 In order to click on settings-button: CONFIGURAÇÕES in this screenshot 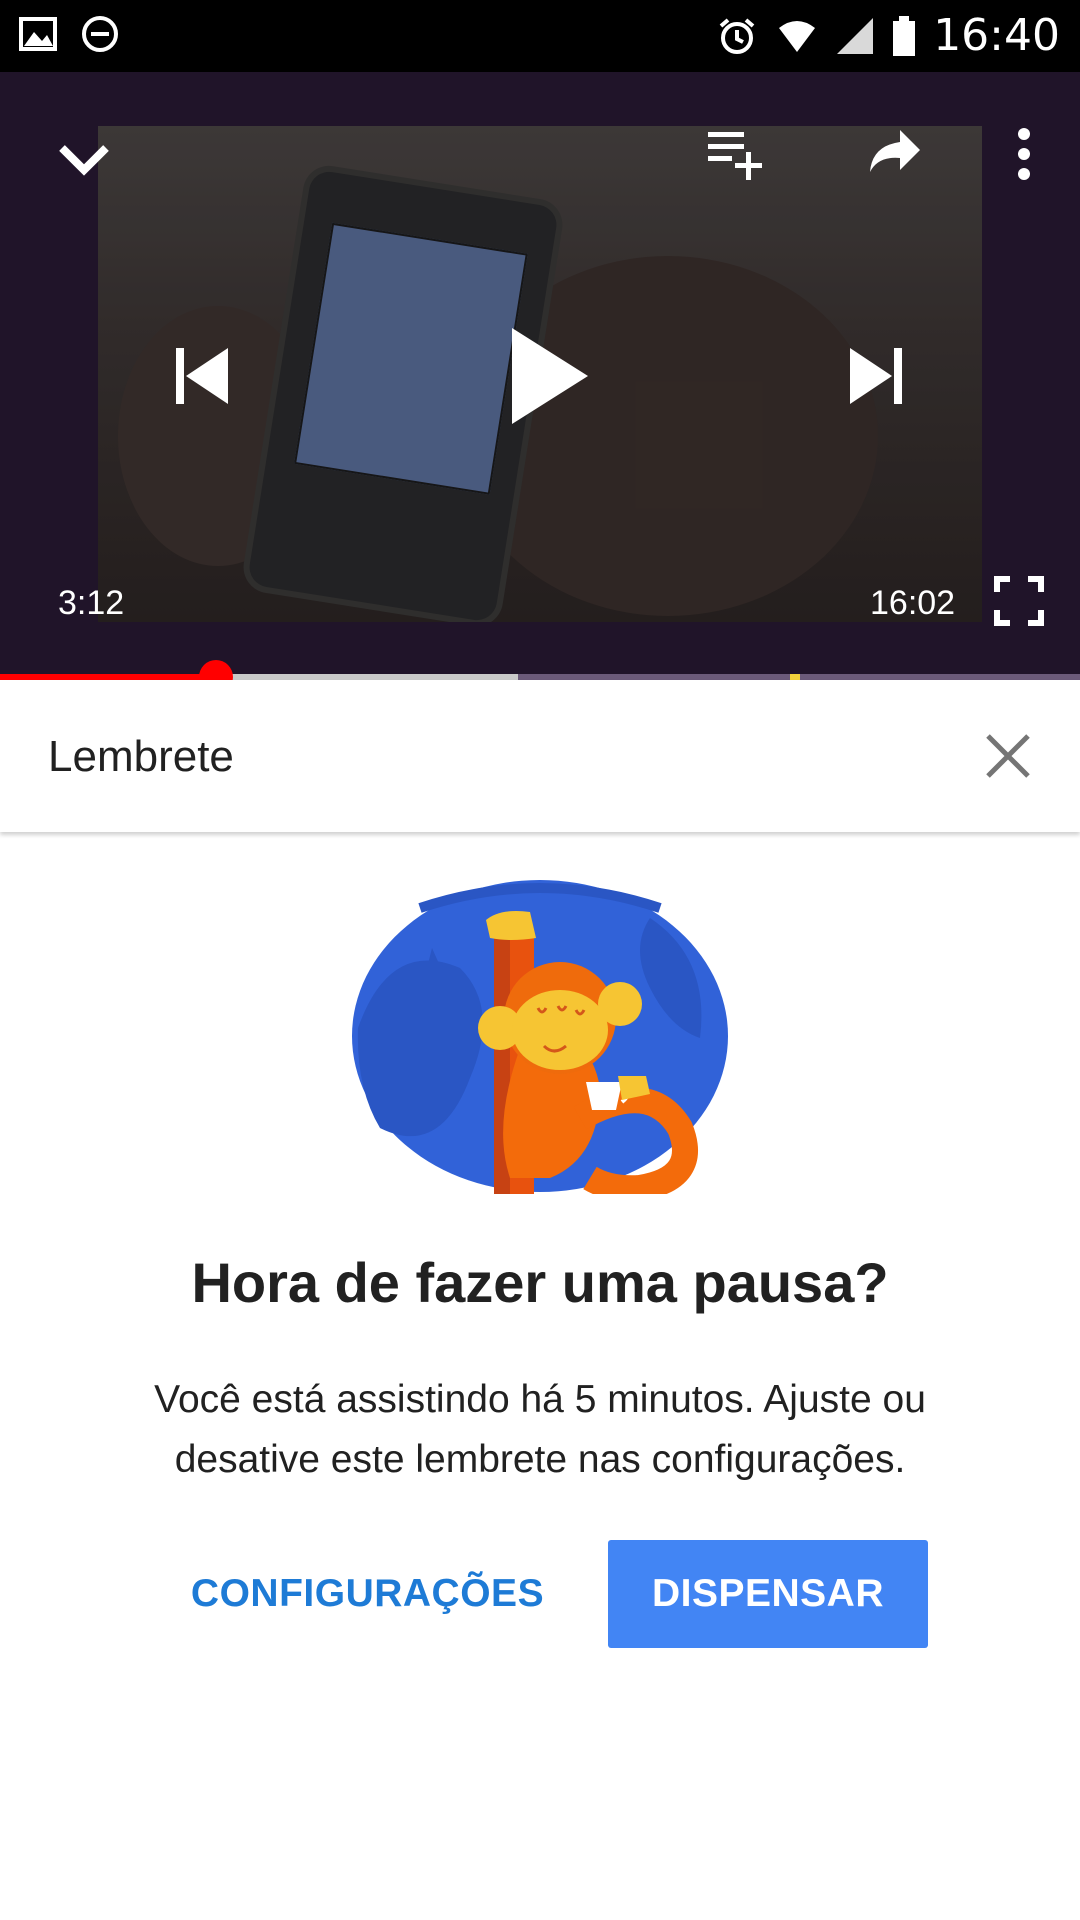, I will do `click(367, 1594)`.